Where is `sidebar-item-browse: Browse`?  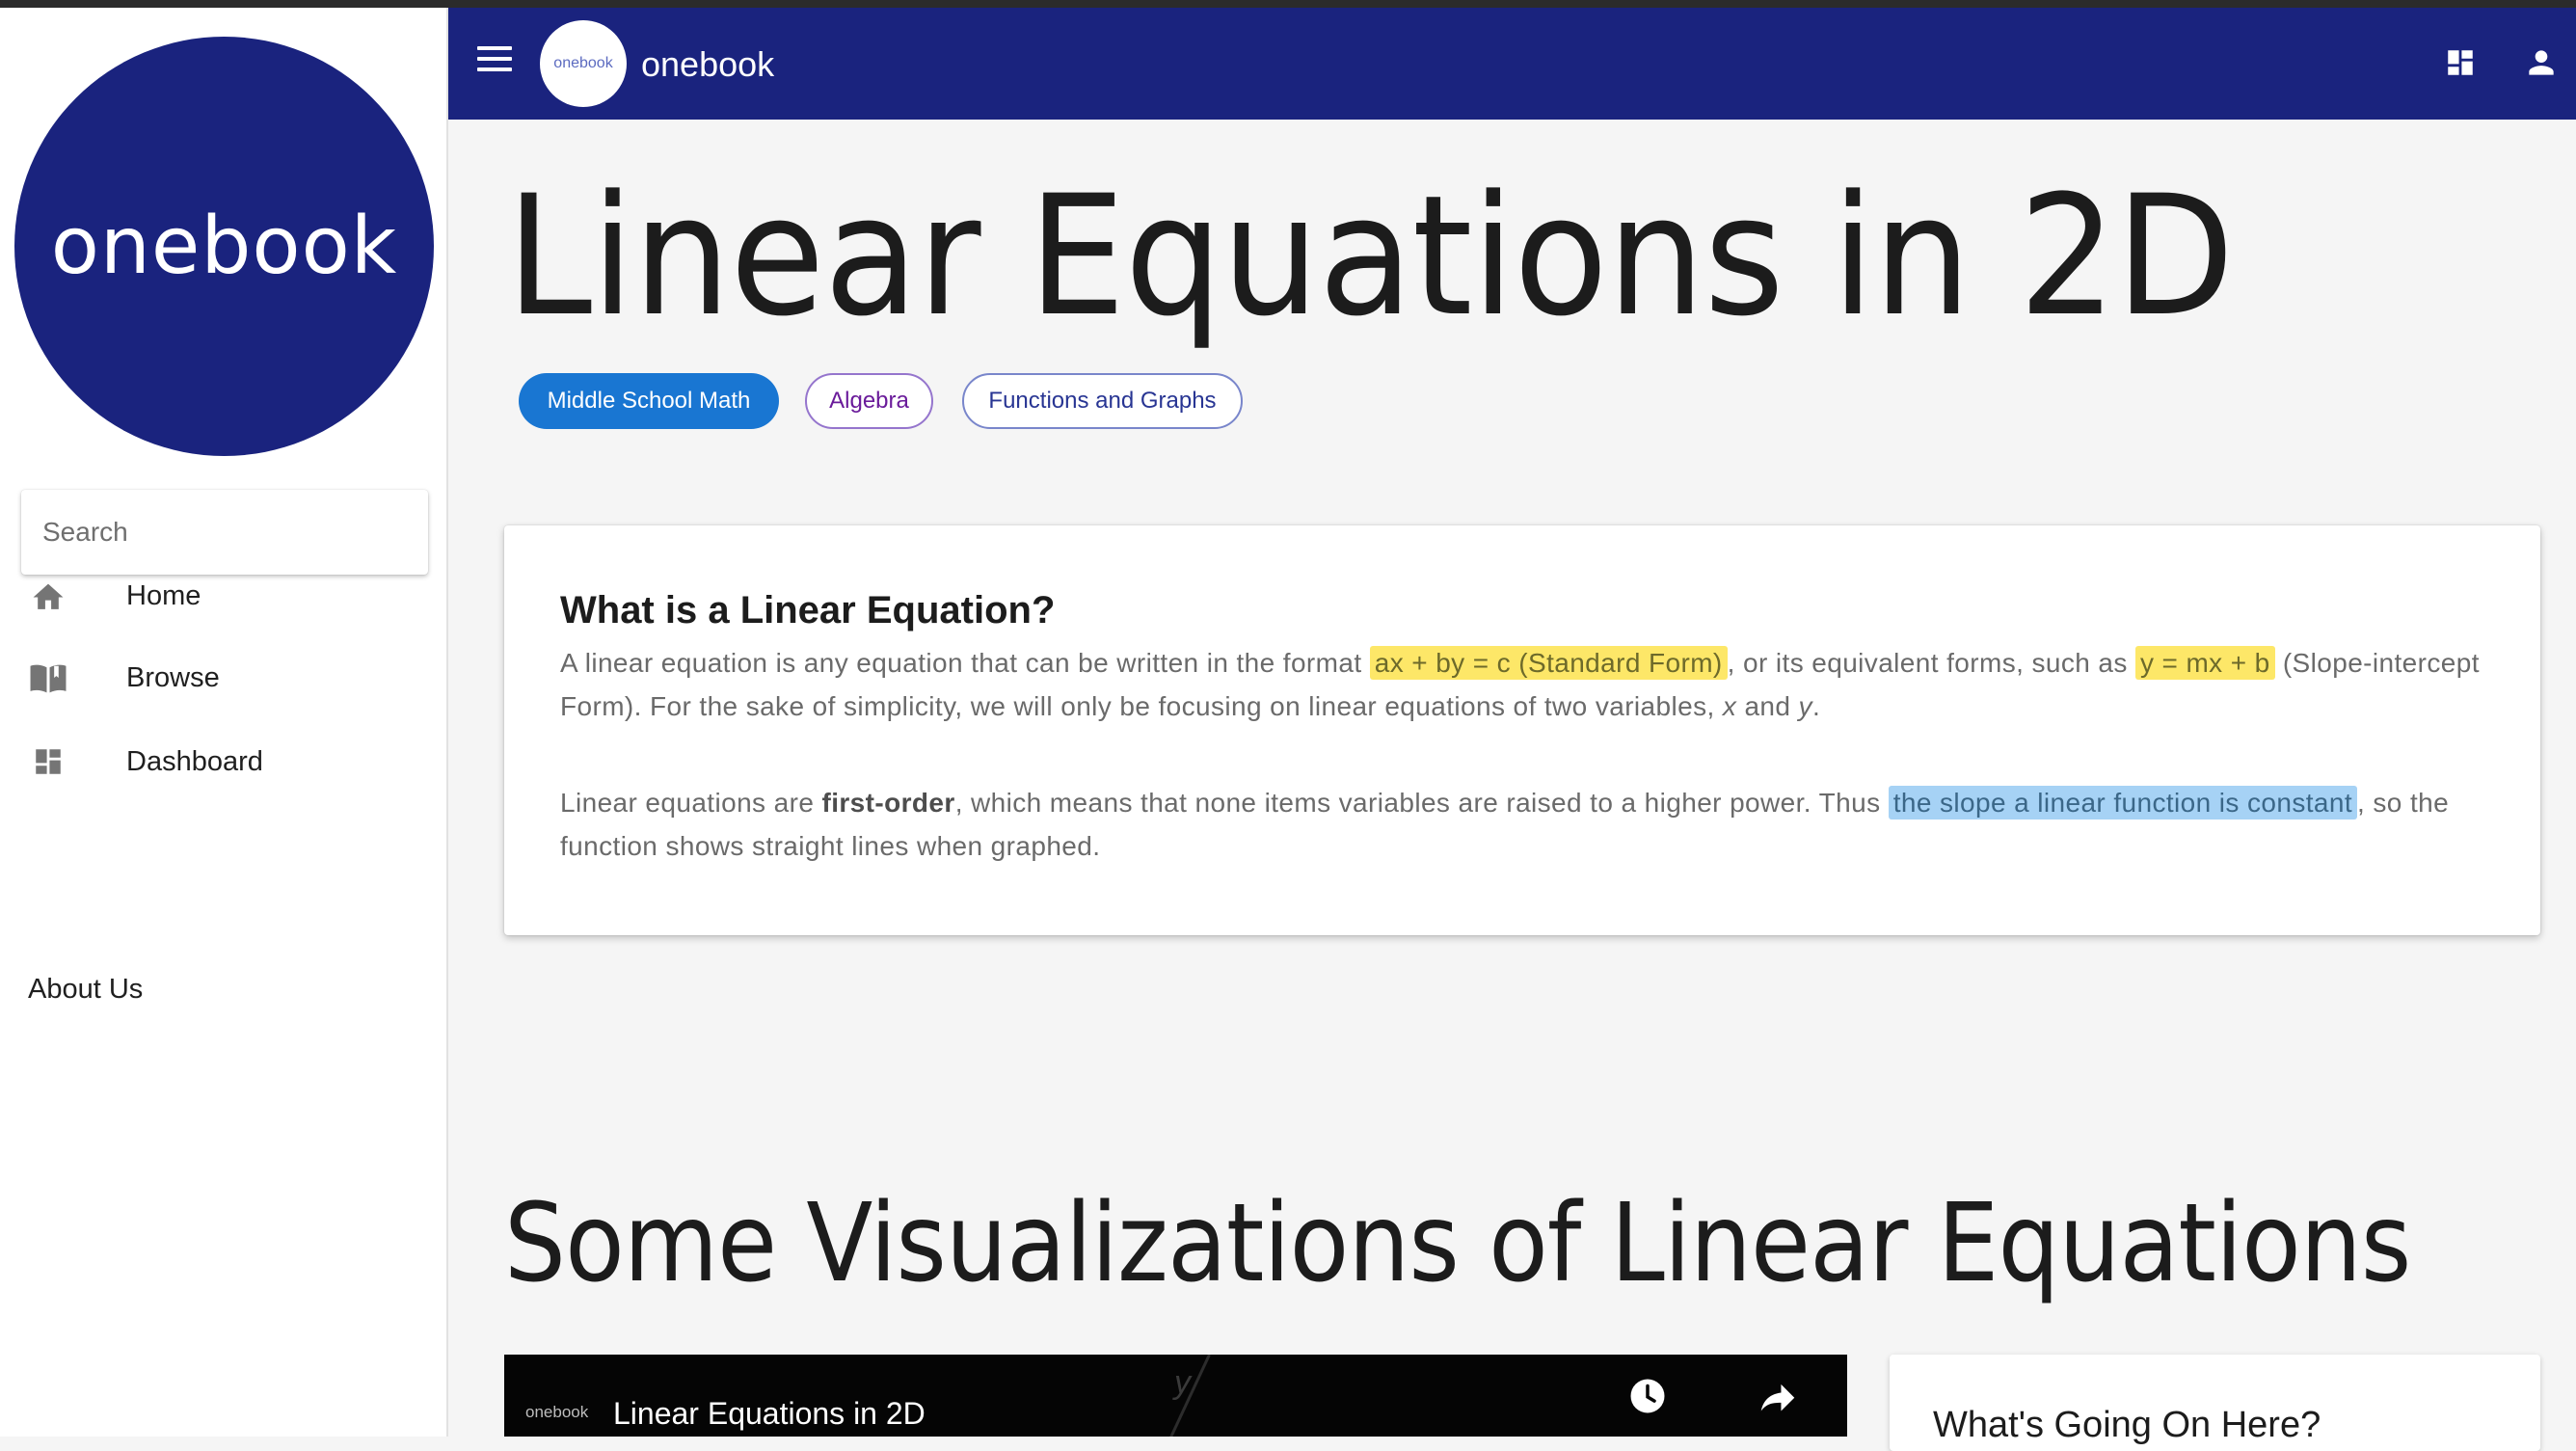
sidebar-item-browse: Browse is located at coordinates (227, 678).